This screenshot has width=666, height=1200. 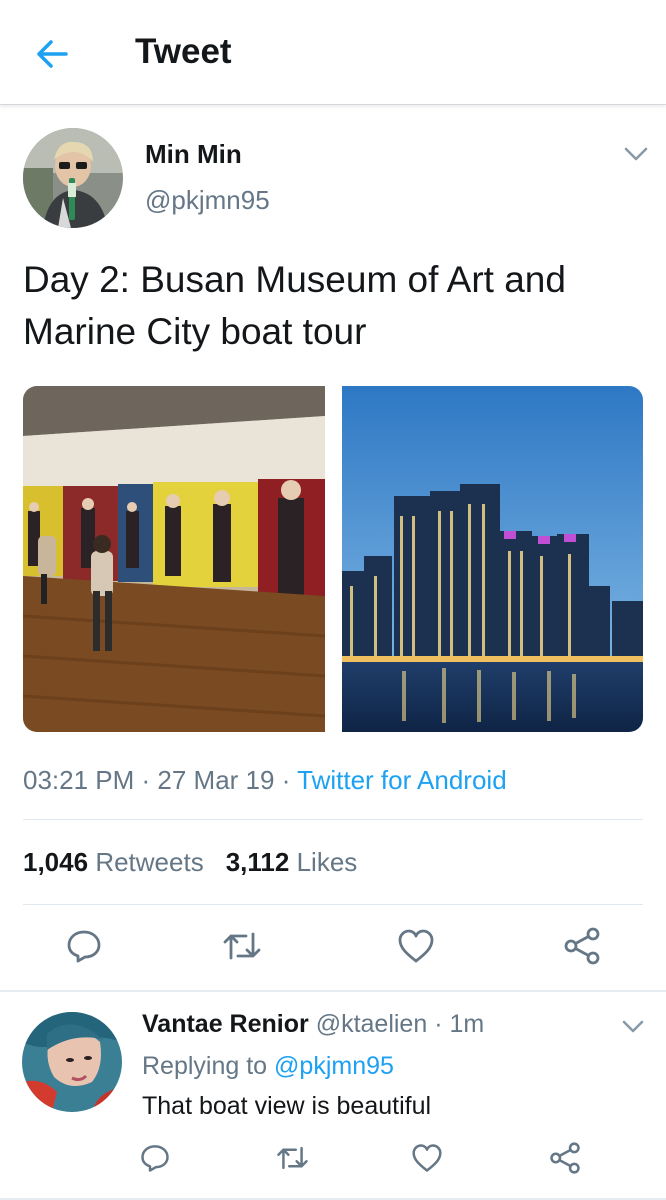 What do you see at coordinates (327, 862) in the screenshot?
I see `likes-label: Likes` at bounding box center [327, 862].